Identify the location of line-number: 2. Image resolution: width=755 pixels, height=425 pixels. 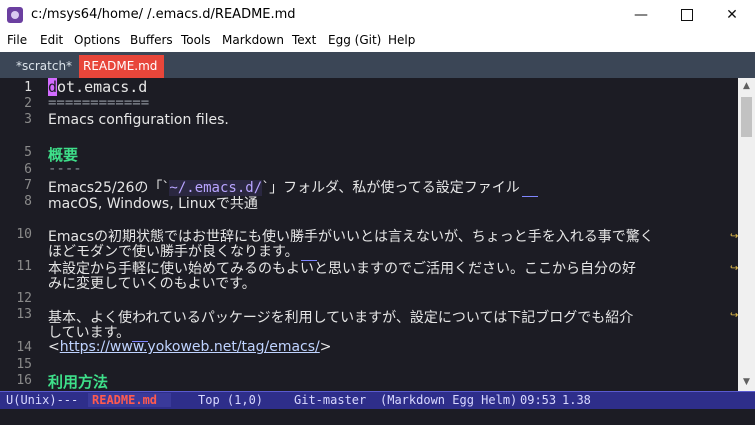
(28, 103).